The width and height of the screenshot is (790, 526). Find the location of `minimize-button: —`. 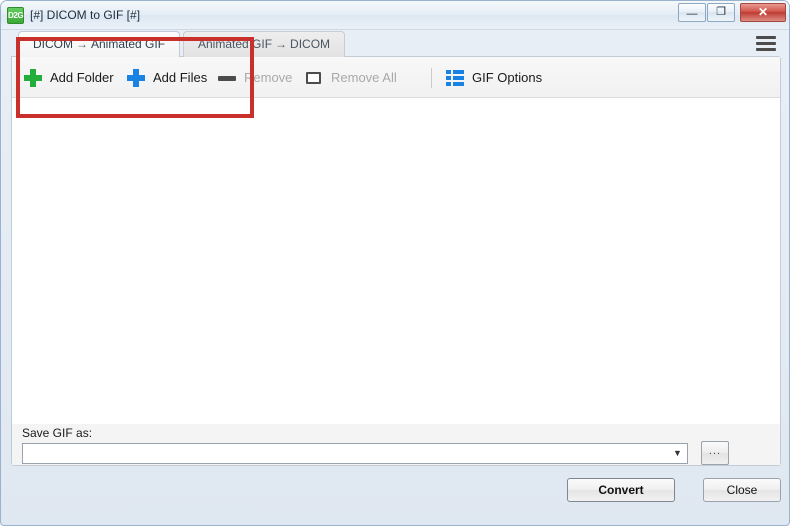

minimize-button: — is located at coordinates (692, 12).